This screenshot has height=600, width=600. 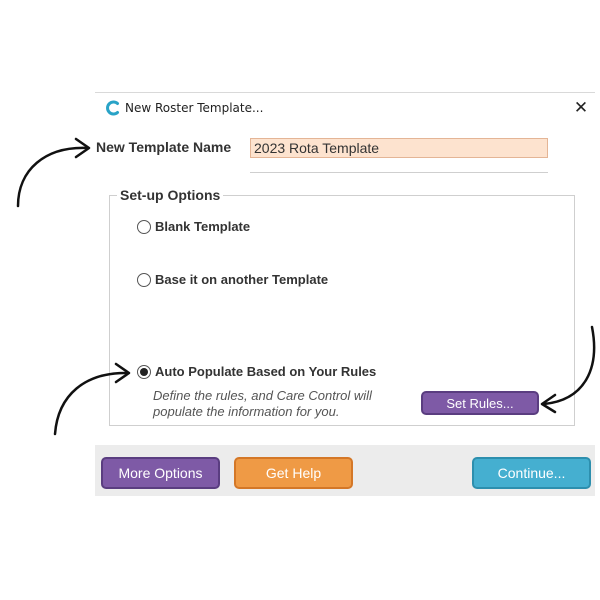 I want to click on annotation-arrow-template-name, so click(x=53, y=172).